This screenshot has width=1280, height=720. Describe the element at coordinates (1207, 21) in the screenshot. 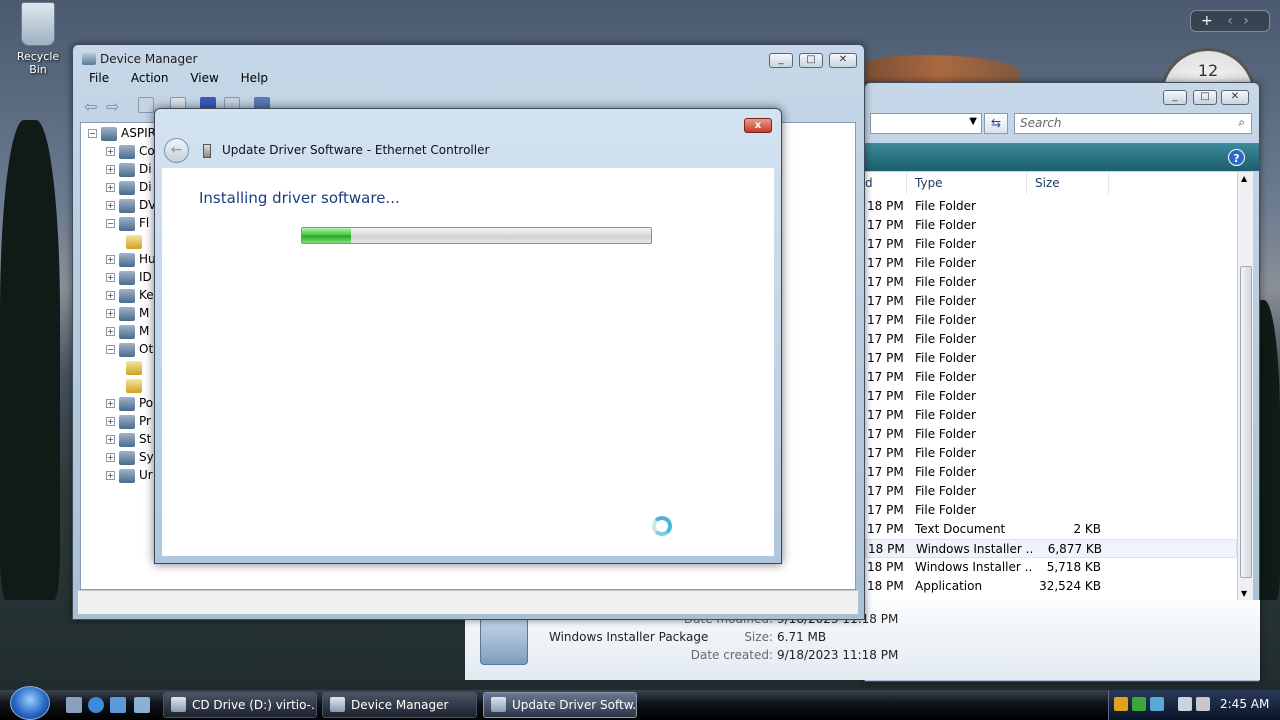

I see `sidebar-add-button: +` at that location.